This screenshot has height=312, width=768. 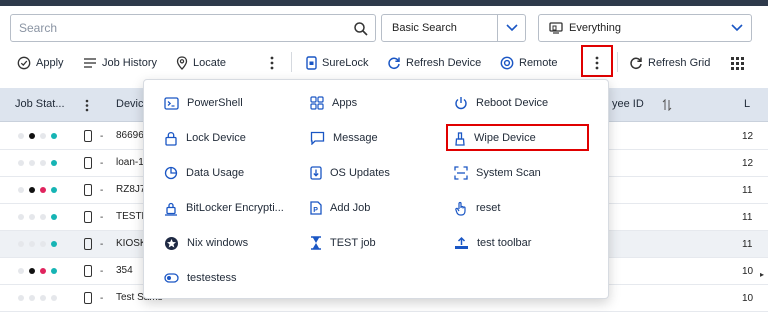 I want to click on scroll-right-icon: ▸, so click(x=762, y=274).